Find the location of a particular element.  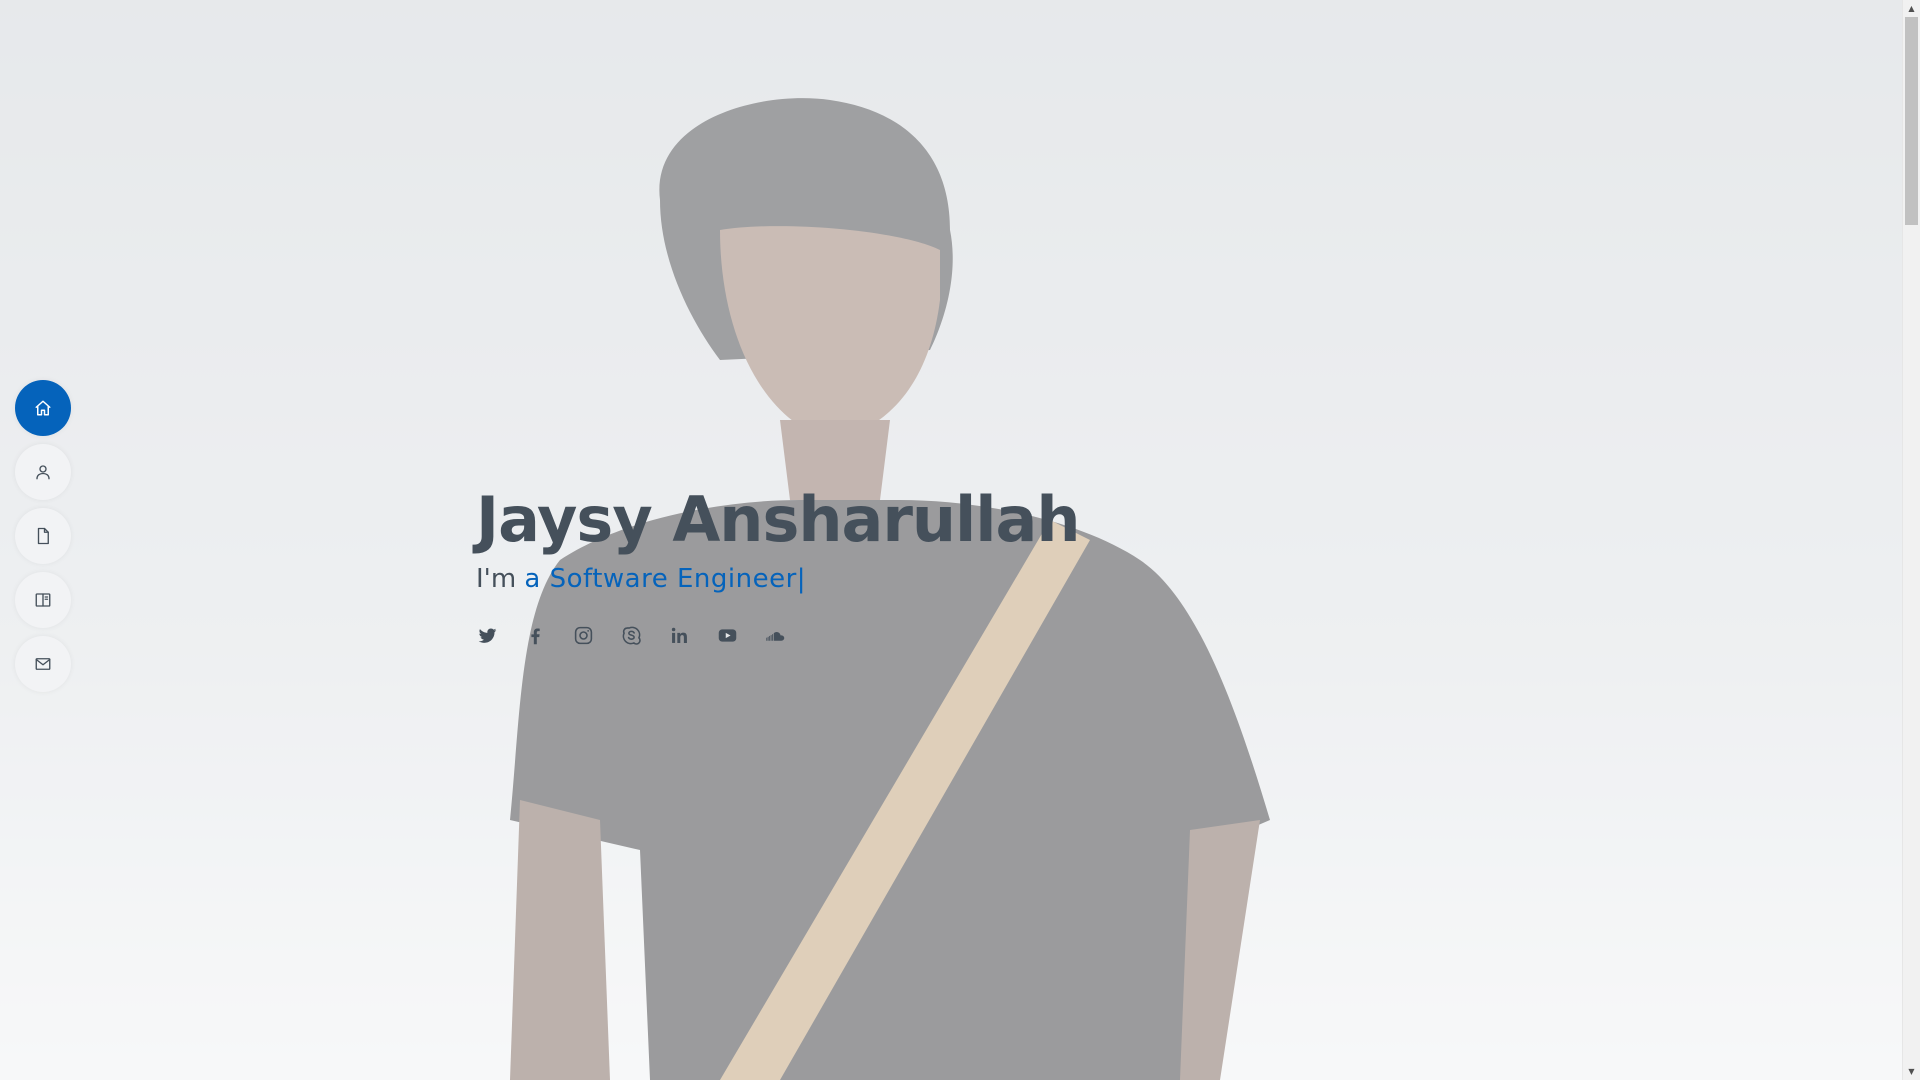

scroll-up-arrow: ▲ is located at coordinates (1911, 8).